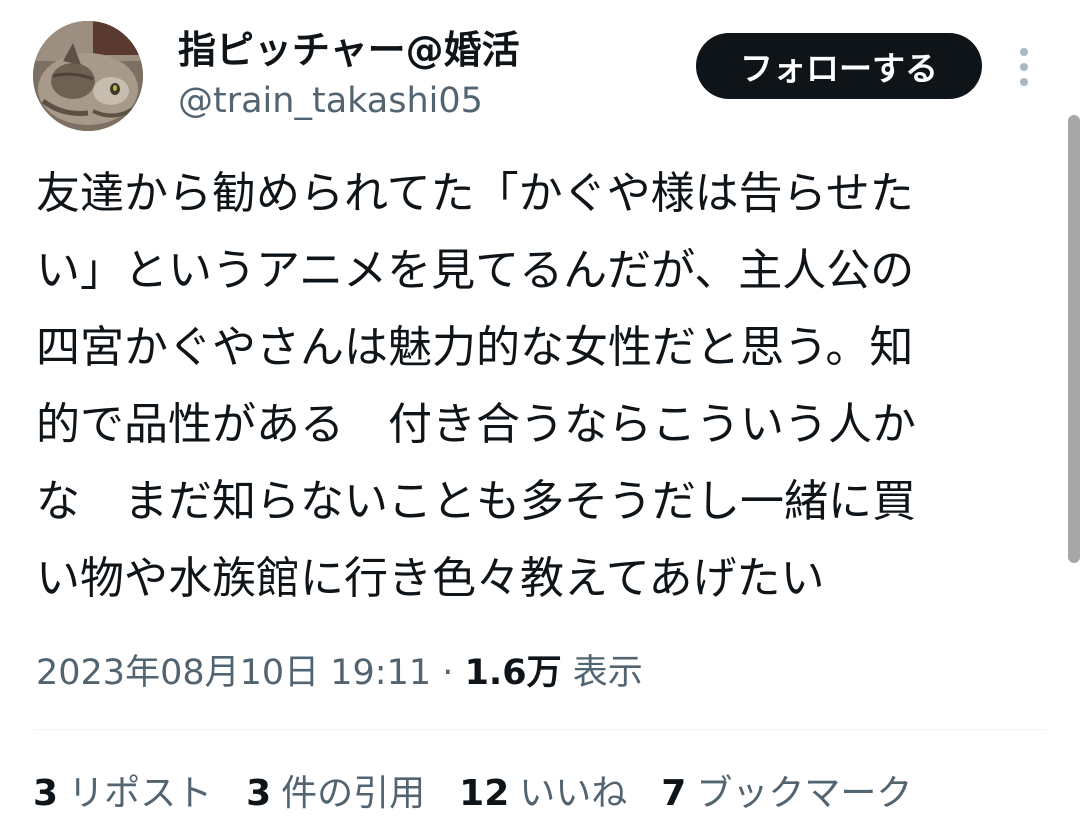 The height and width of the screenshot is (838, 1080). Describe the element at coordinates (140, 793) in the screenshot. I see `reposts-label: リポスト` at that location.